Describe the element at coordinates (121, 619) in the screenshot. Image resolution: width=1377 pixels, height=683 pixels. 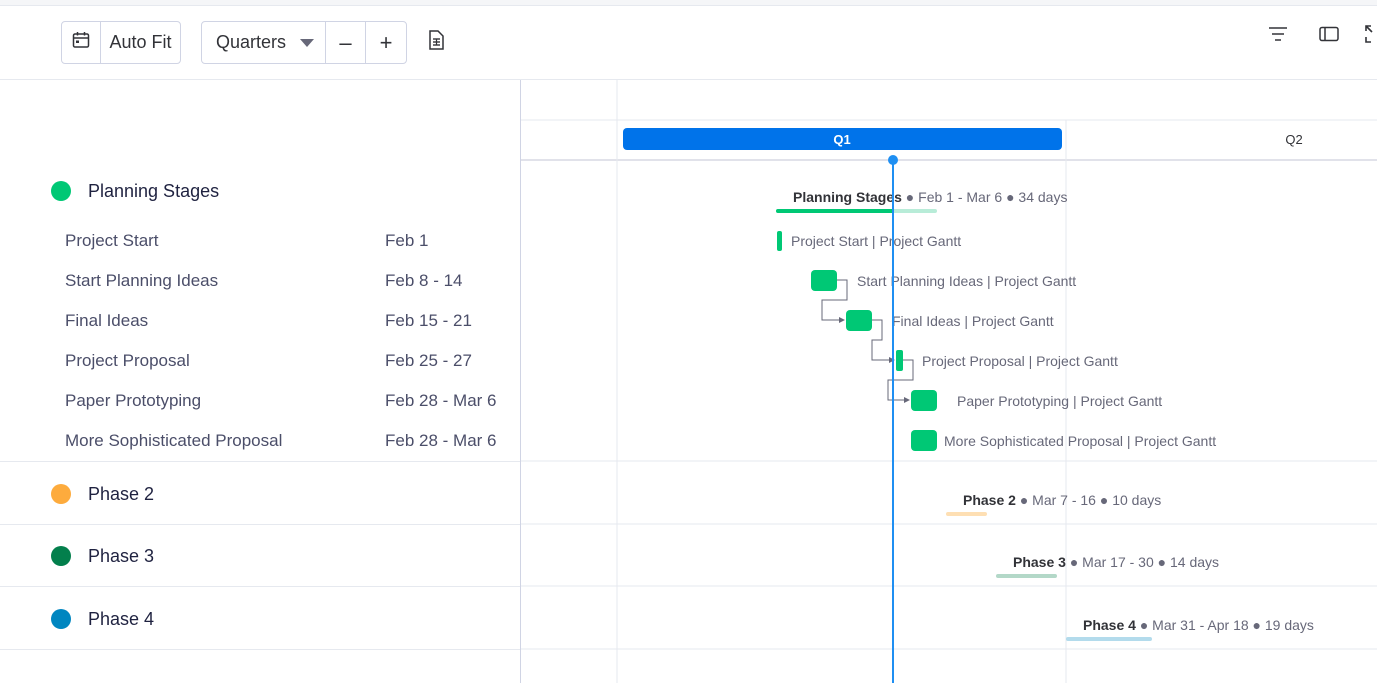
I see `group-title-phase-4: Phase 4` at that location.